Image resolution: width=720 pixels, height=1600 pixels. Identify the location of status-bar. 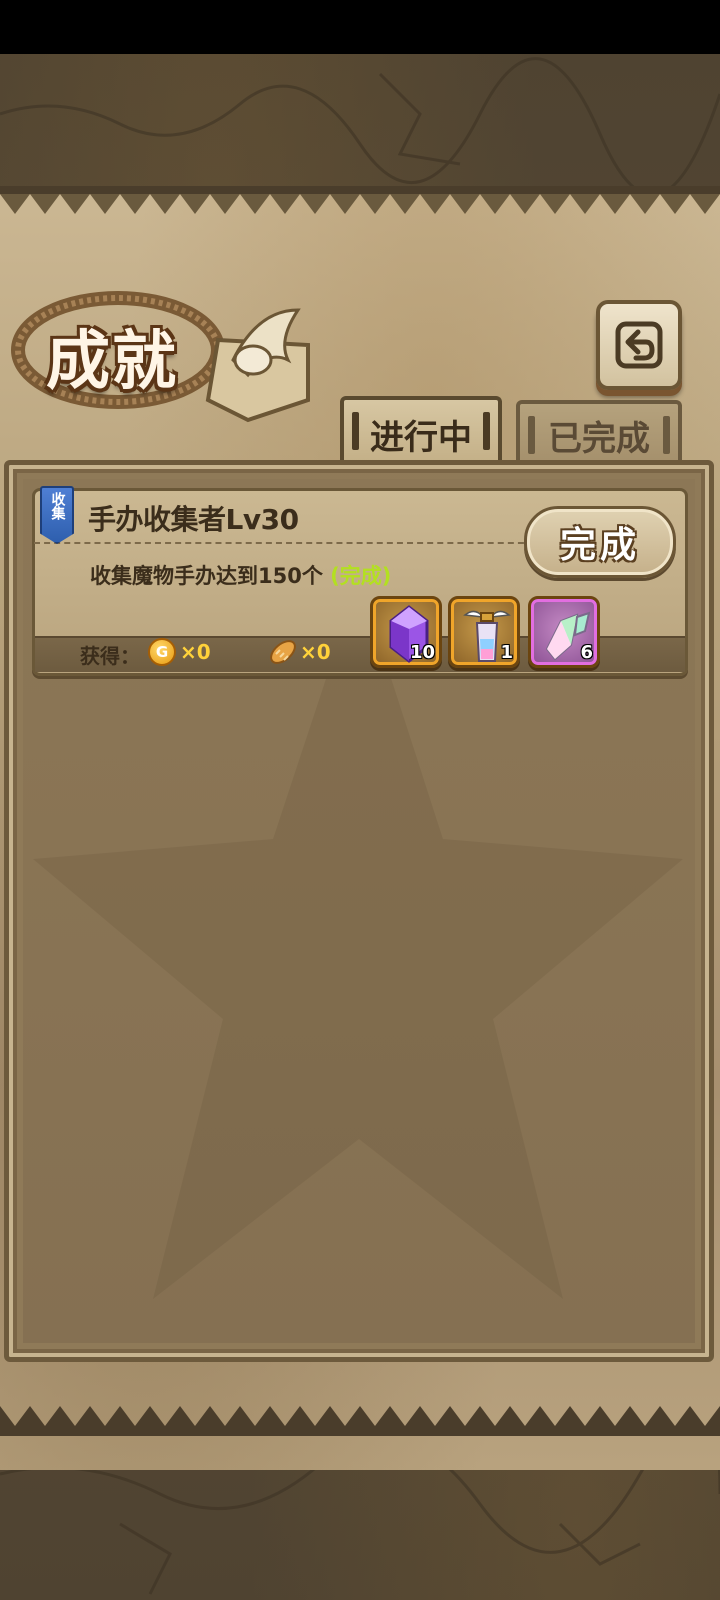
(360, 27).